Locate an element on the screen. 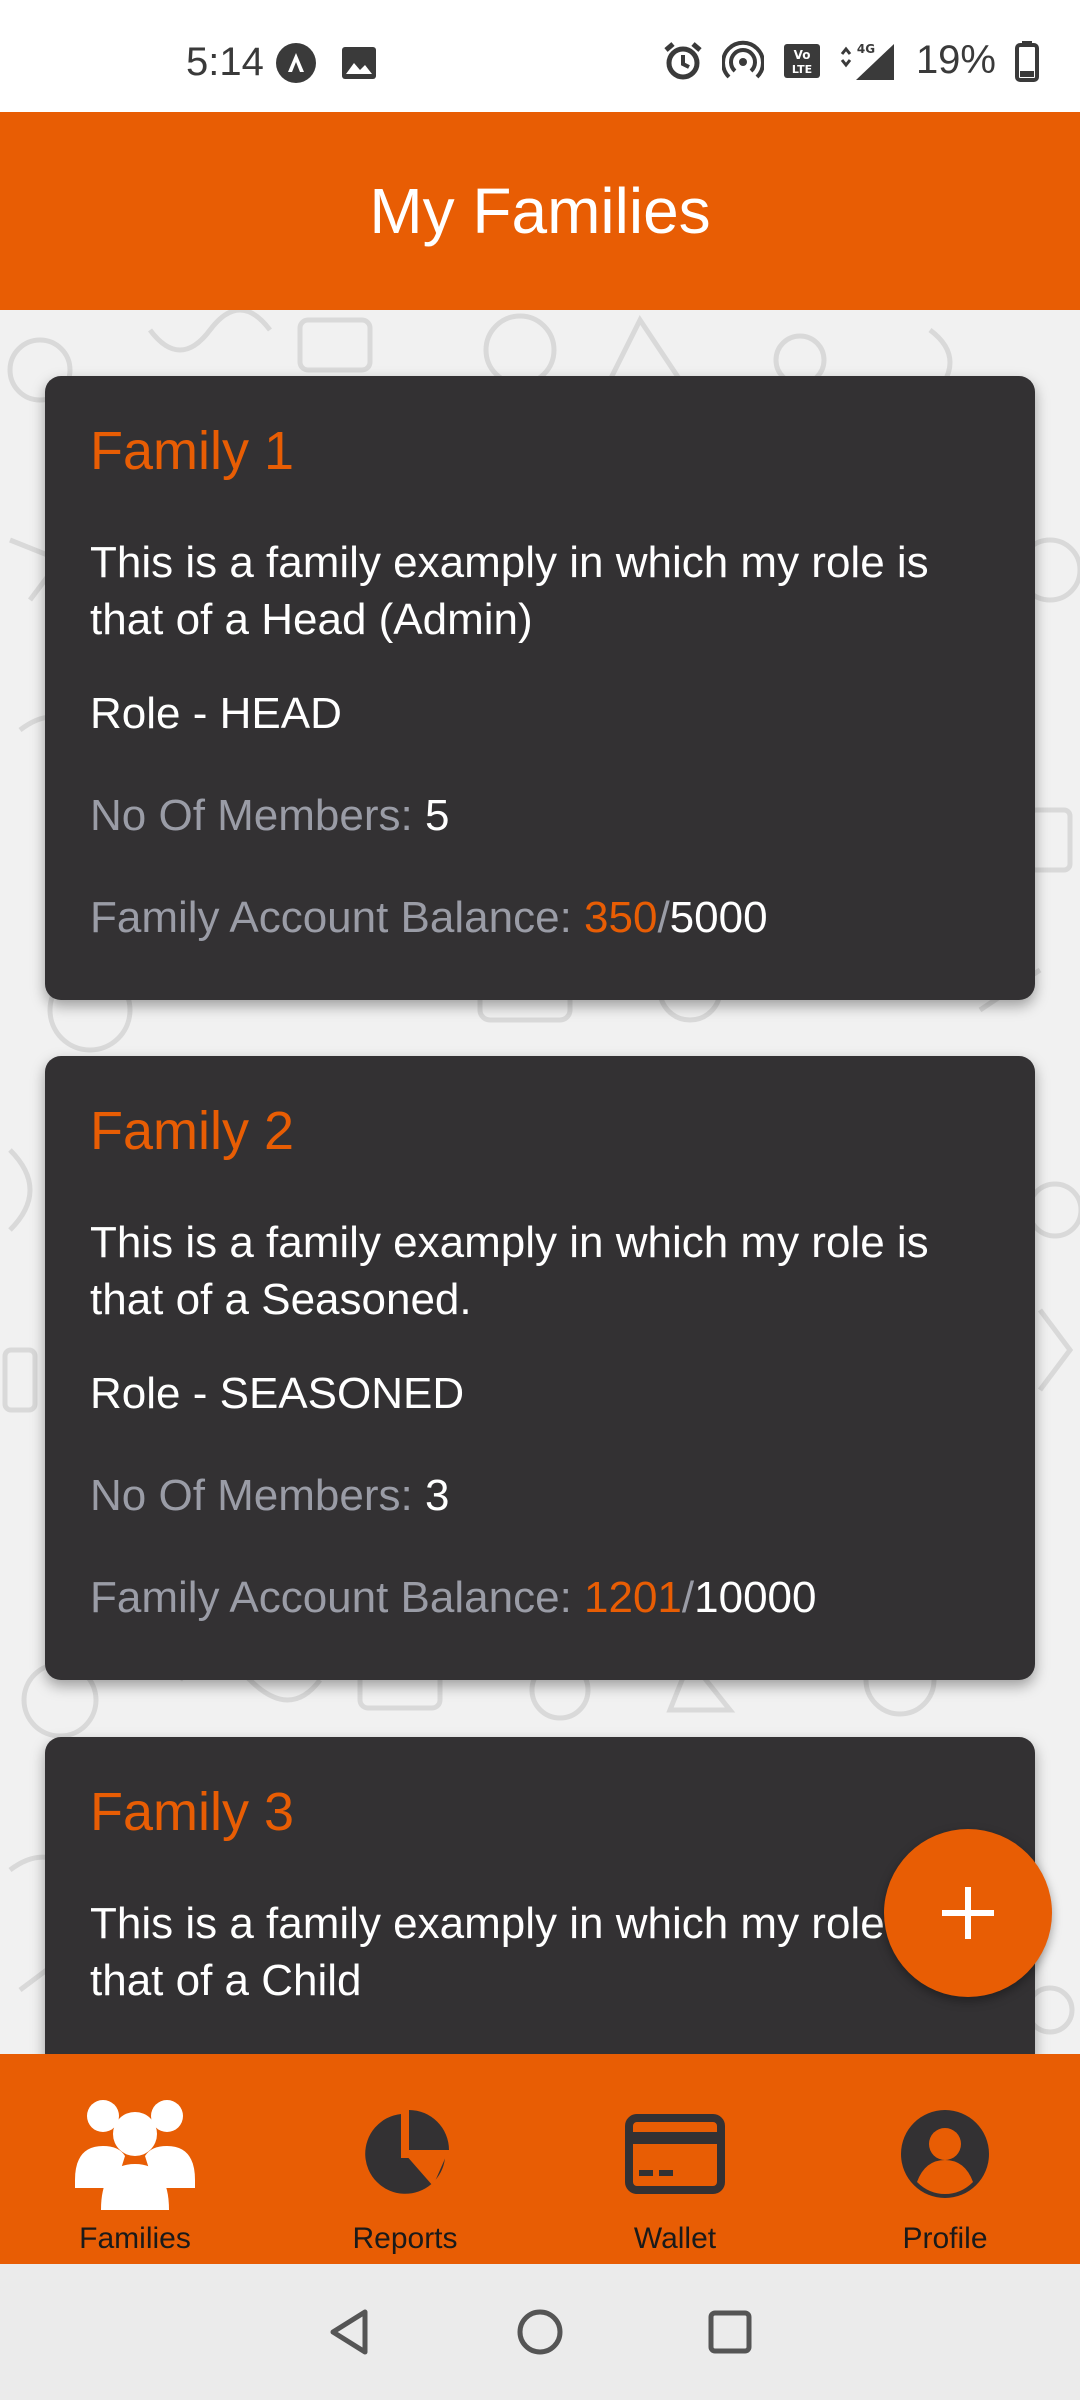  nav-label: Profile is located at coordinates (945, 2238).